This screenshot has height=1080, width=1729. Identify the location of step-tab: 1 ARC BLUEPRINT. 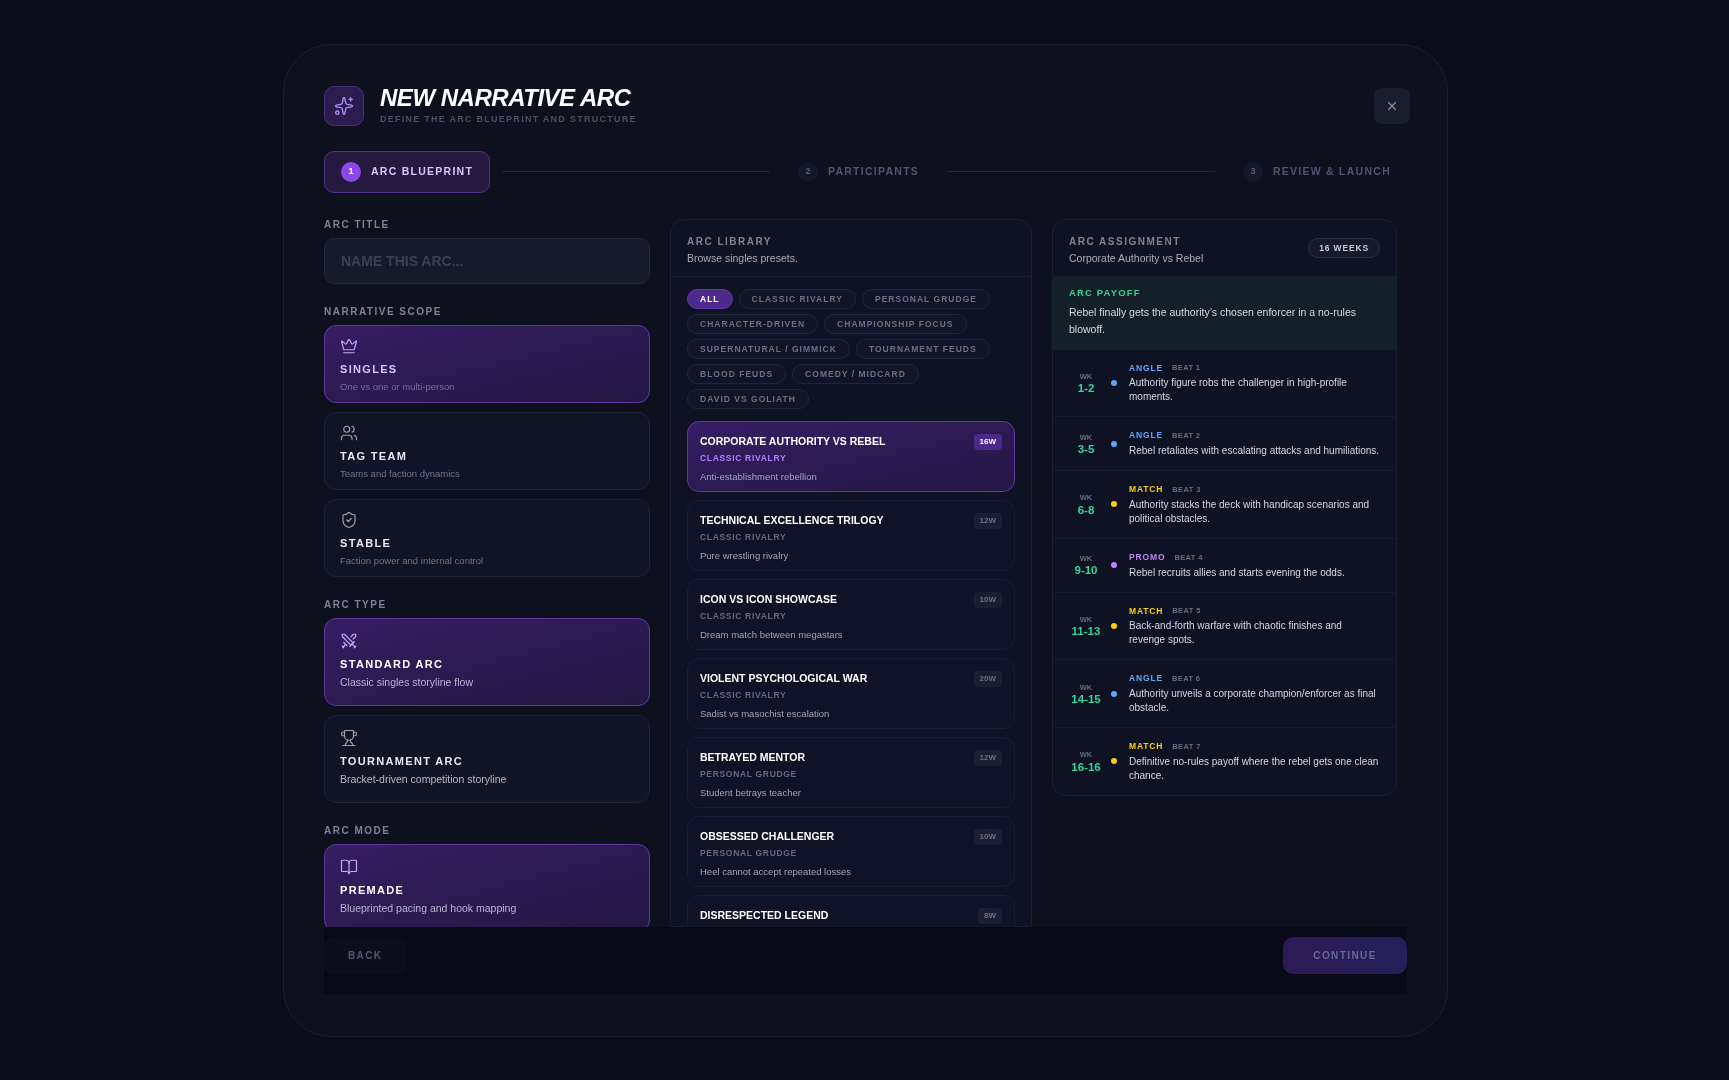
(407, 171).